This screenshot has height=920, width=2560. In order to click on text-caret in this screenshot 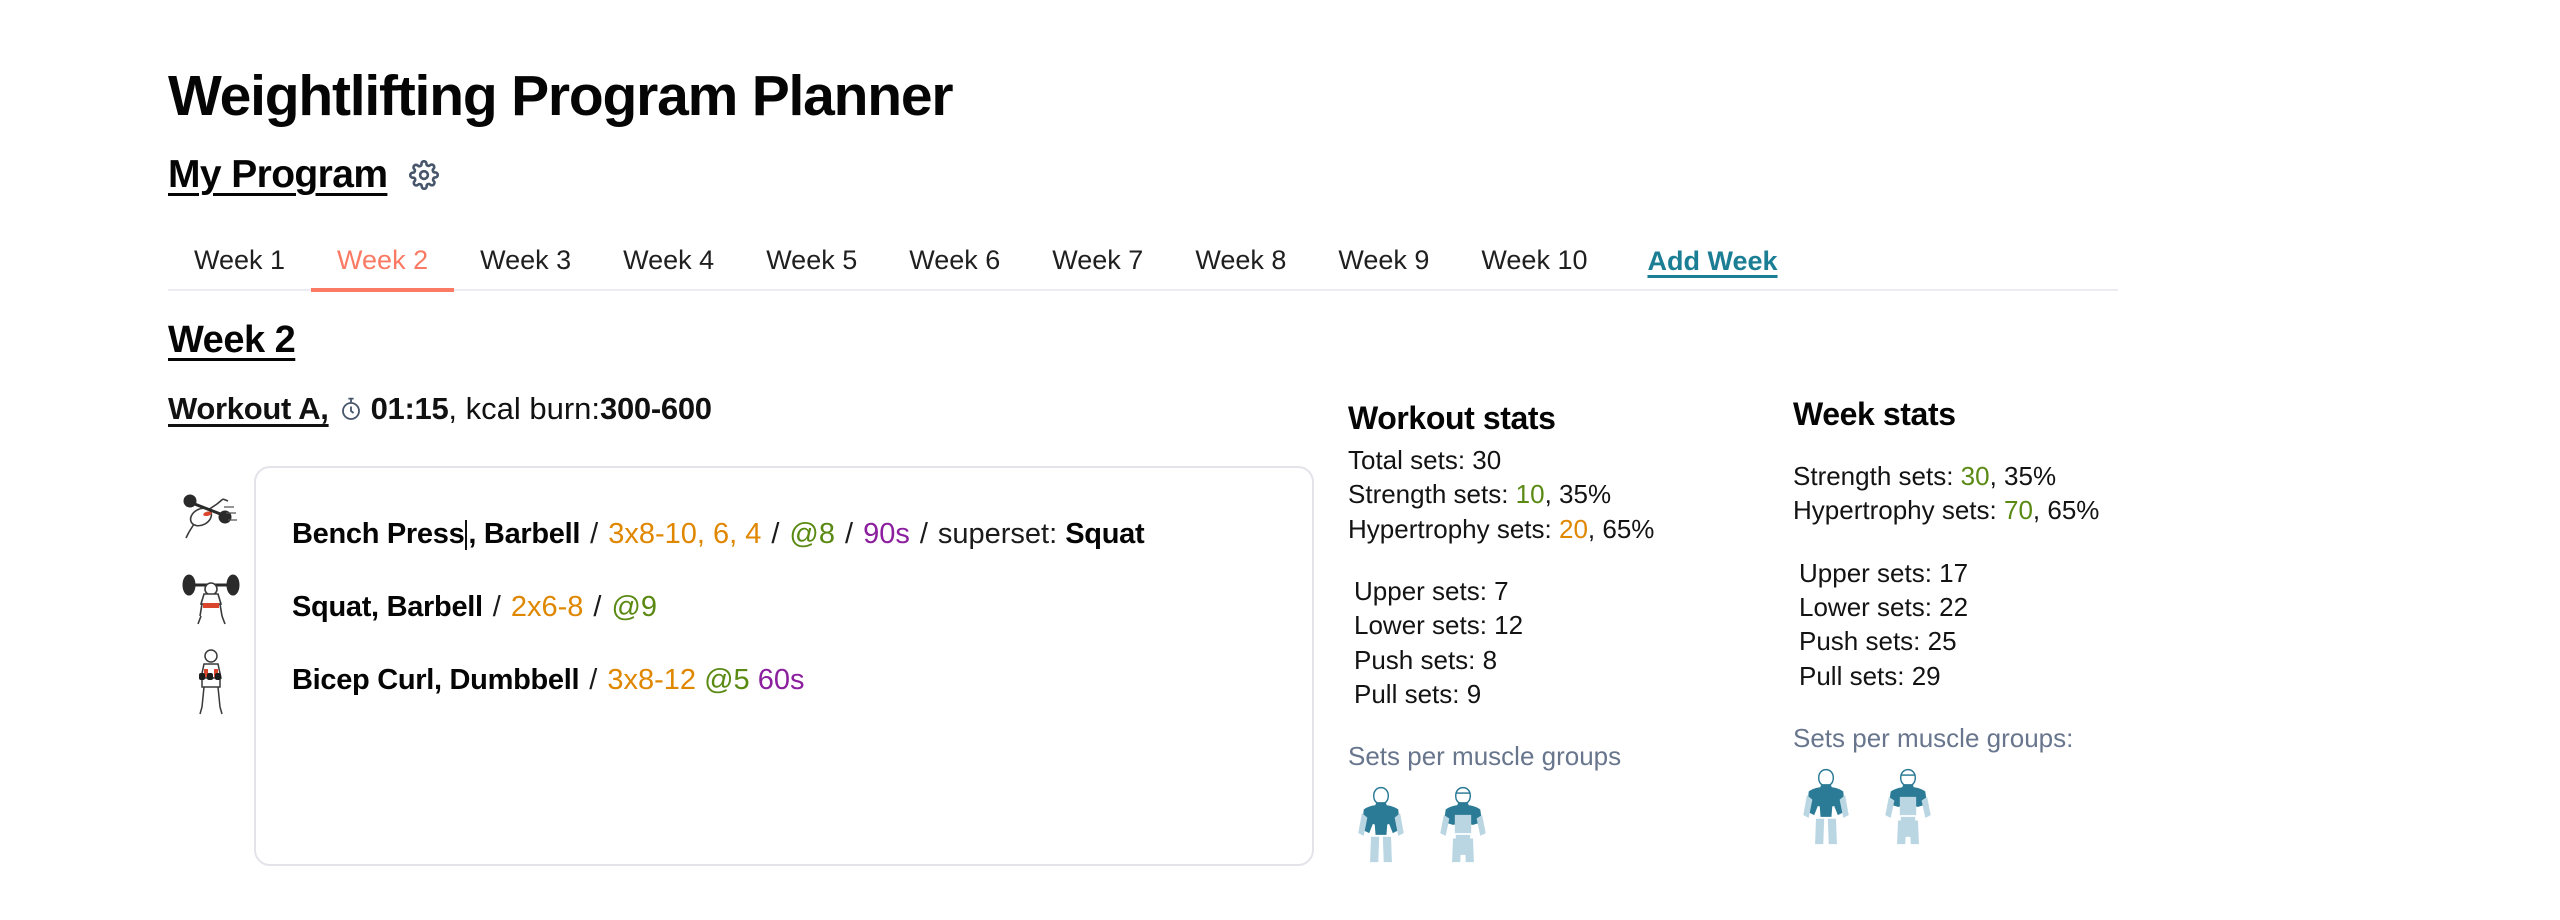, I will do `click(466, 534)`.